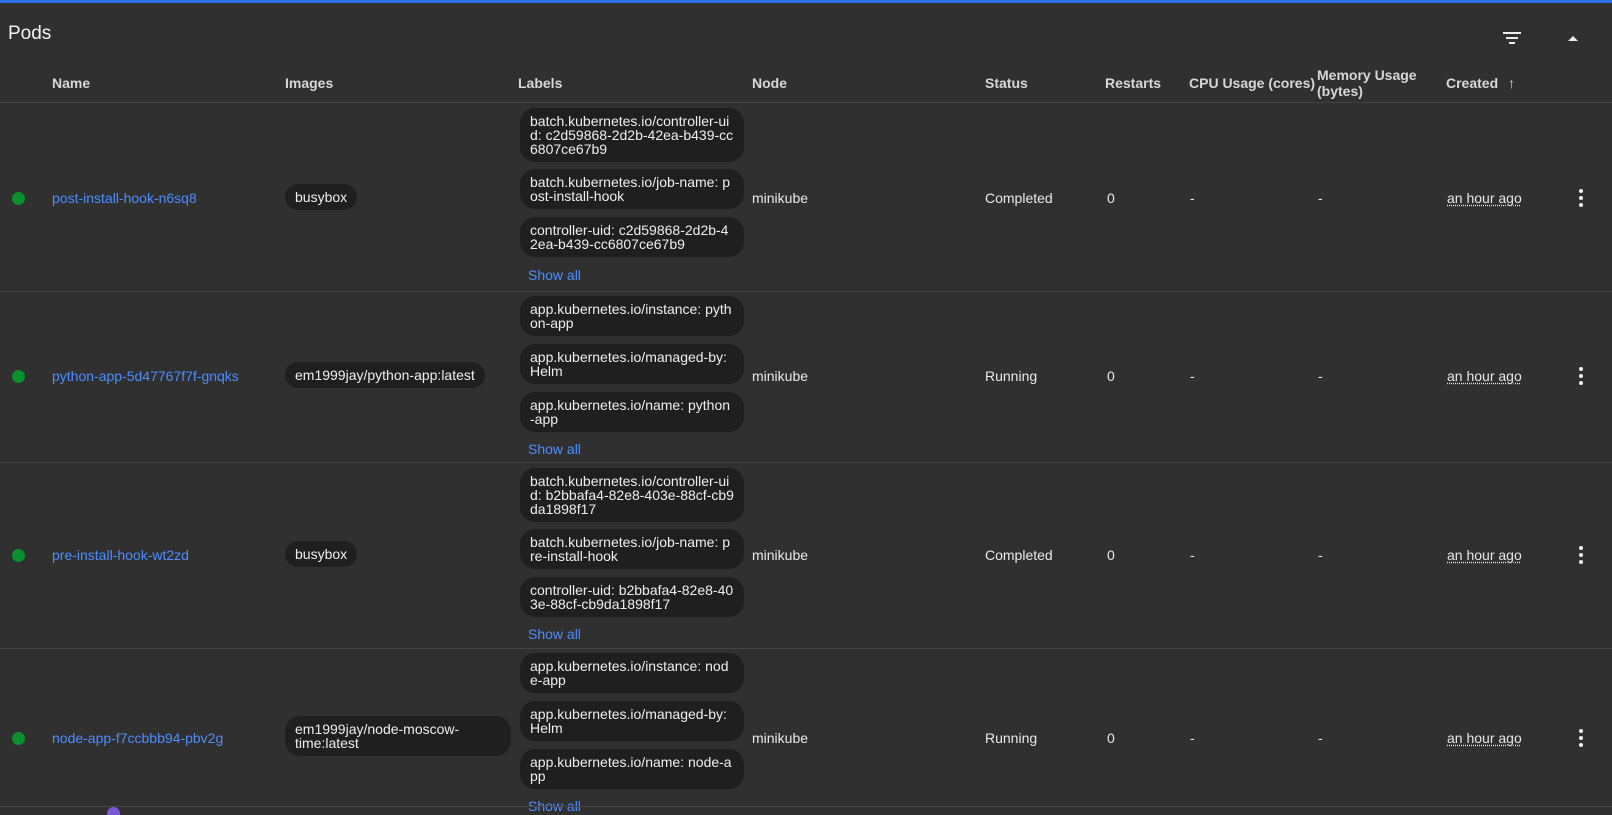 This screenshot has width=1612, height=815. I want to click on pod-name-cell: pre-install-hook-wt2zd, so click(120, 555).